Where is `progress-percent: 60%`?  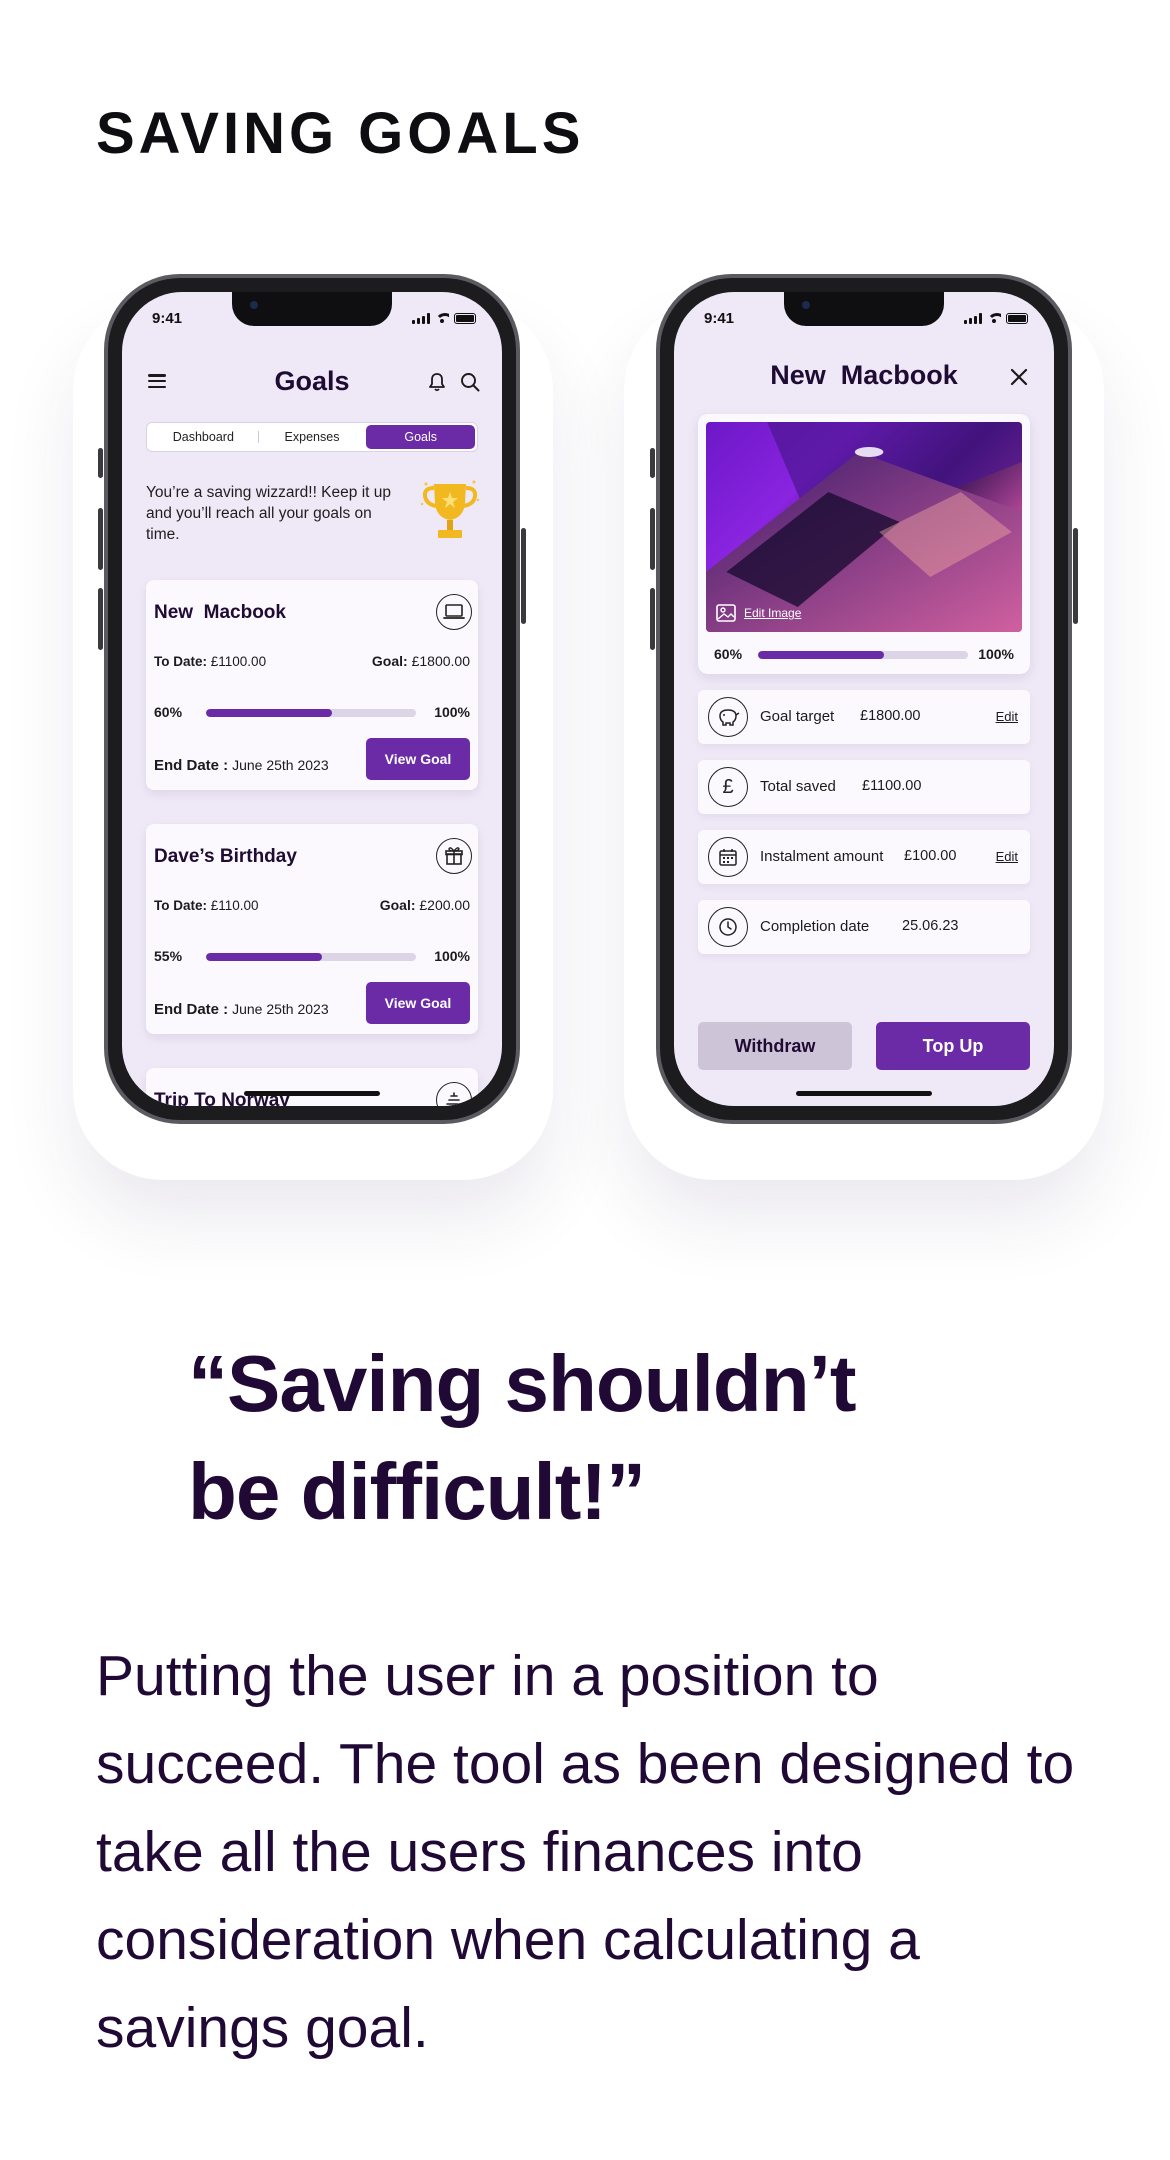 progress-percent: 60% is located at coordinates (168, 712).